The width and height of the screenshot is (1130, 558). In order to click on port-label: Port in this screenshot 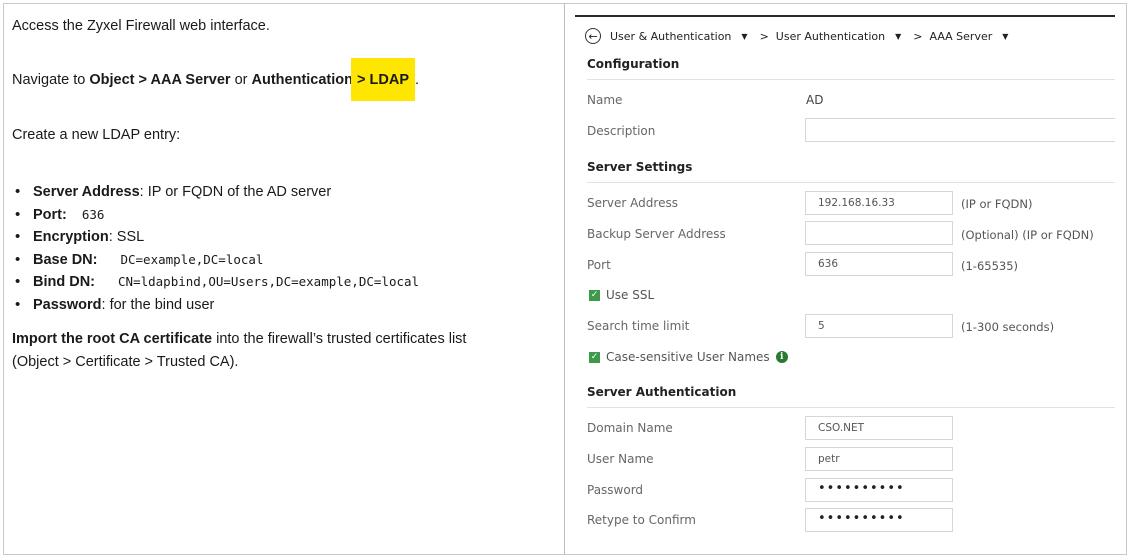, I will do `click(599, 265)`.